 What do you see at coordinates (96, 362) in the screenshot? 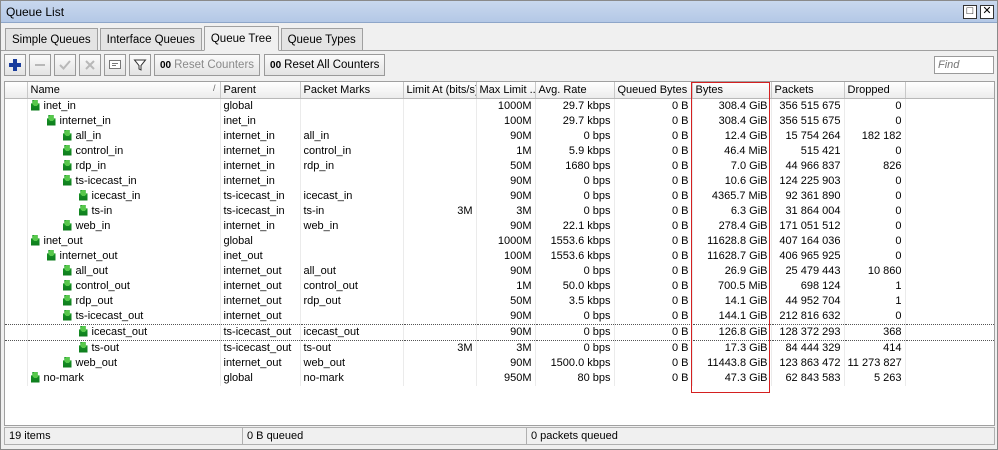
I see `queue-name: web_out` at bounding box center [96, 362].